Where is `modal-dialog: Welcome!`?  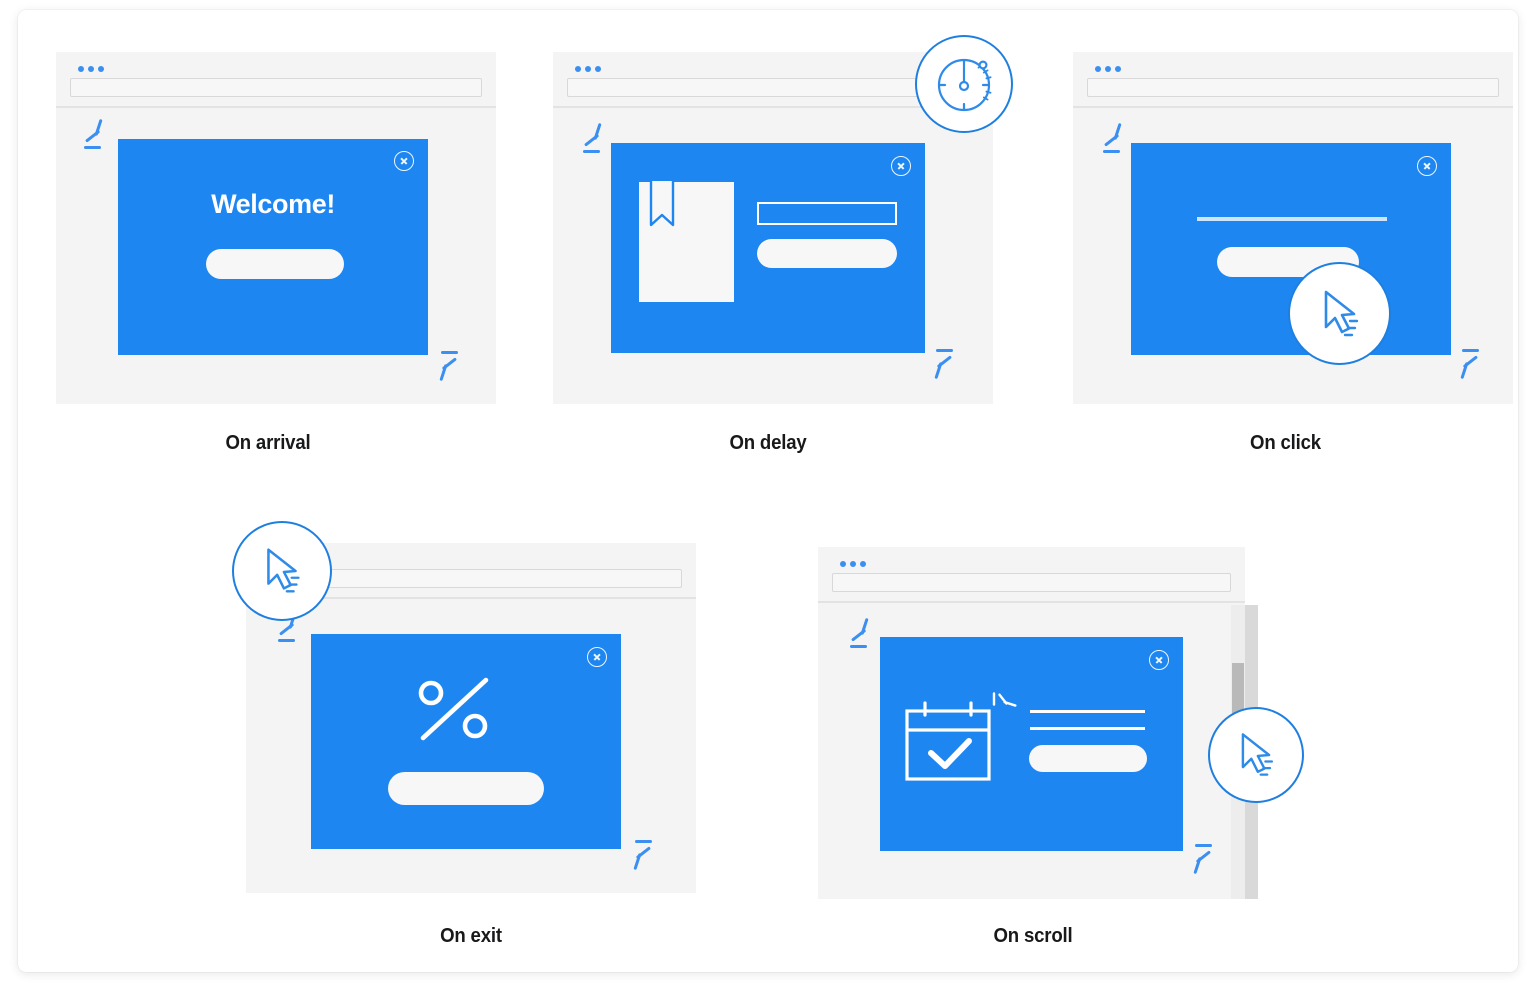
modal-dialog: Welcome! is located at coordinates (273, 247).